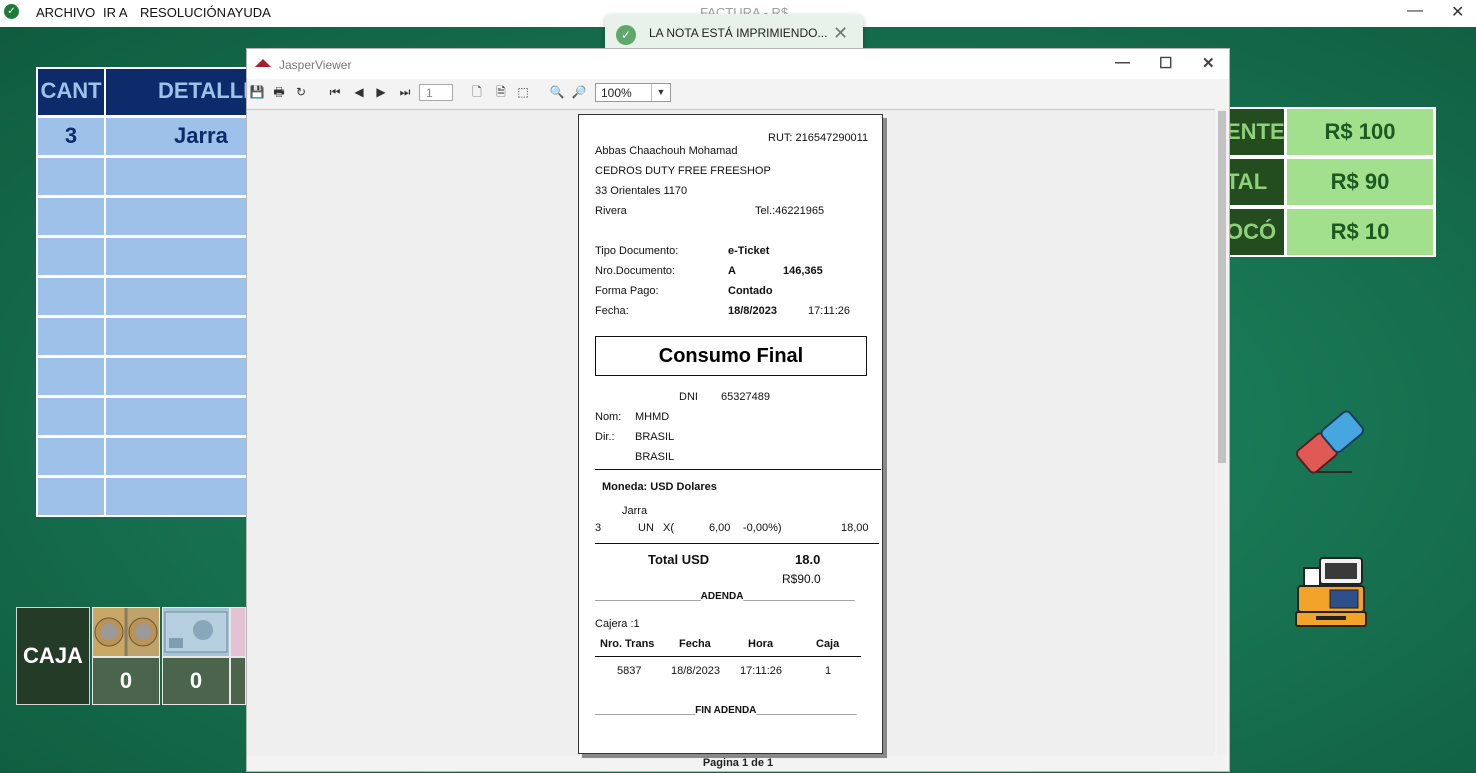 This screenshot has height=773, width=1476. What do you see at coordinates (177, 136) in the screenshot?
I see `cell-detalle: Jarra` at bounding box center [177, 136].